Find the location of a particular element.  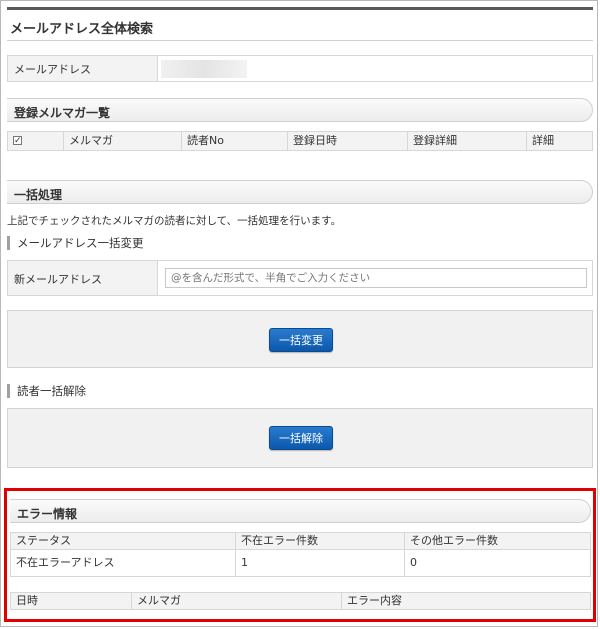

absent-error-count: 1 is located at coordinates (320, 563).